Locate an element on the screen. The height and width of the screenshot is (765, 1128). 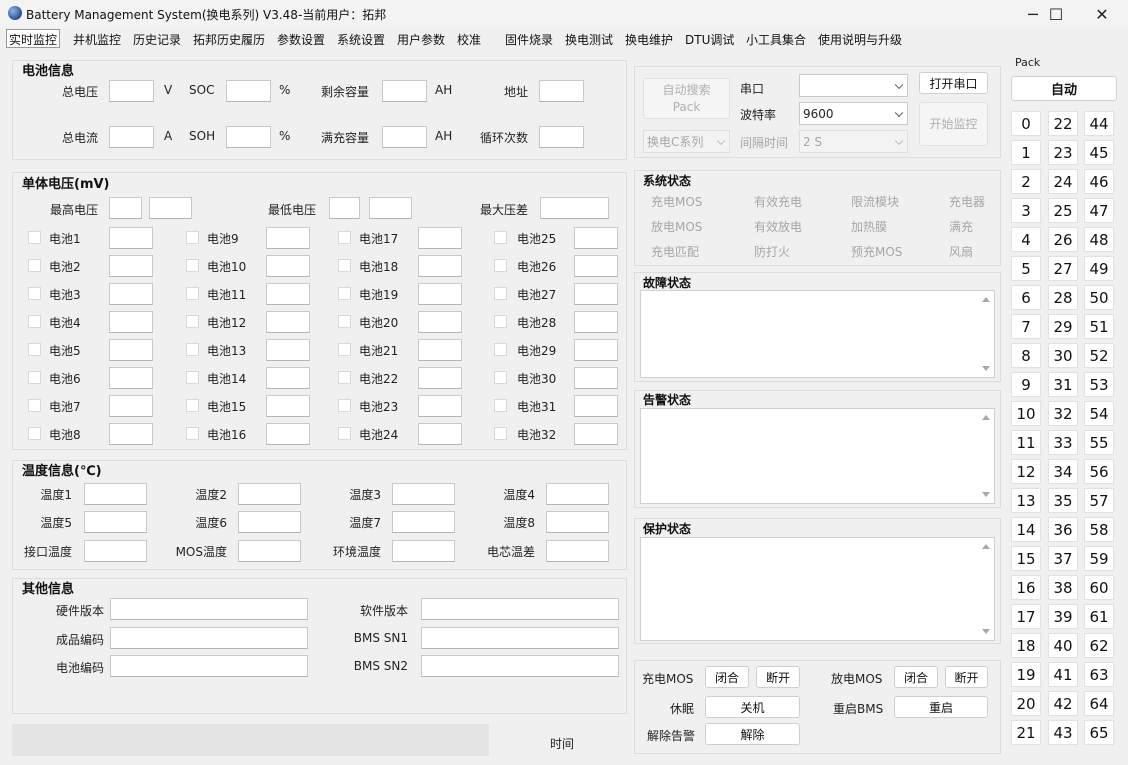
tab-1: 实时监控 is located at coordinates (33, 38).